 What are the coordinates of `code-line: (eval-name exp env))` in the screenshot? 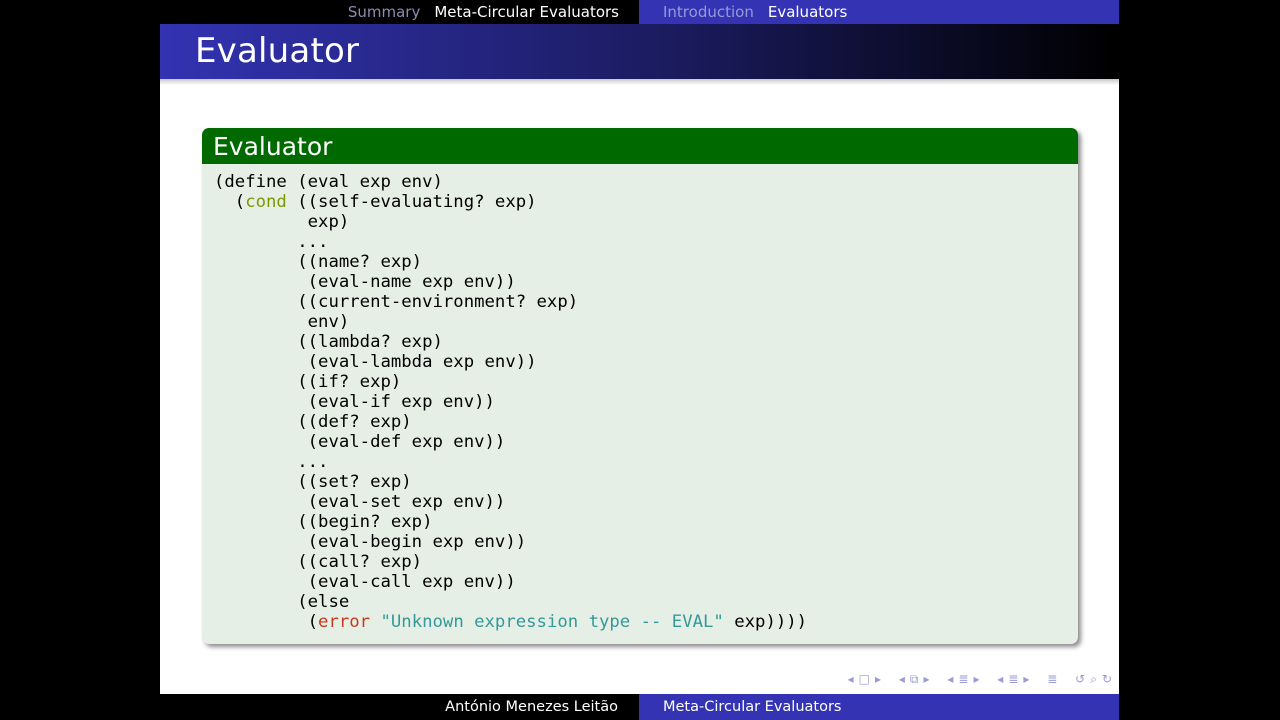 It's located at (365, 282).